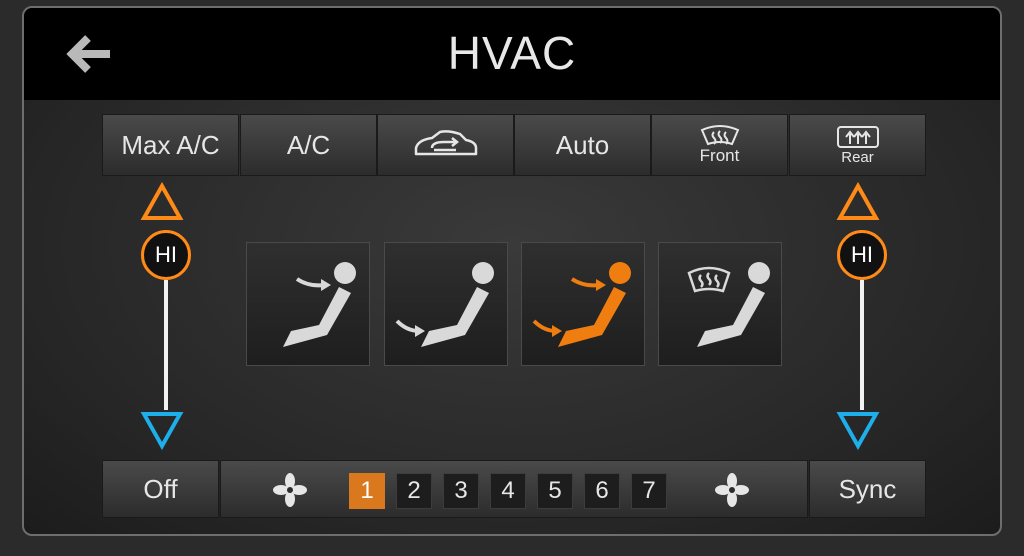 This screenshot has height=556, width=1024. I want to click on mode-face-button, so click(308, 304).